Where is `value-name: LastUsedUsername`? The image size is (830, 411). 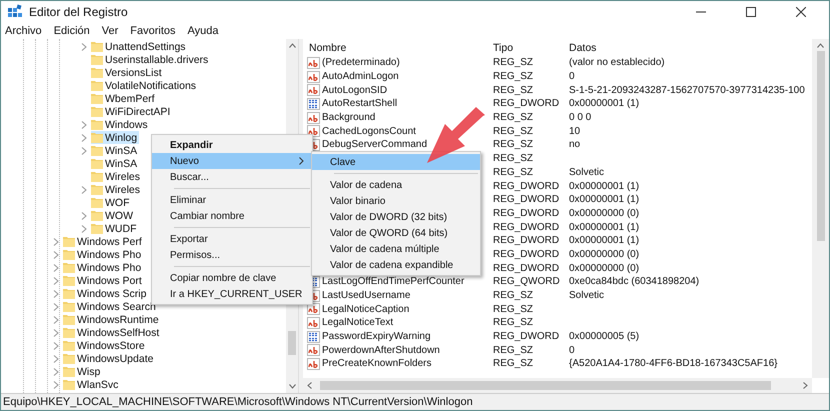
value-name: LastUsedUsername is located at coordinates (366, 296).